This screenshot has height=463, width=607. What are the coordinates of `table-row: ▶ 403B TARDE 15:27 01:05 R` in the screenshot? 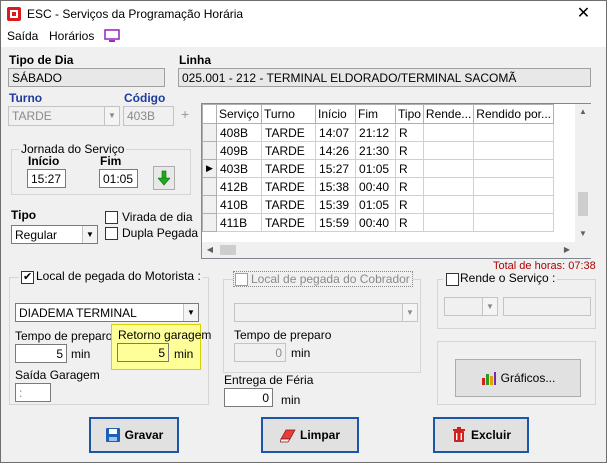 It's located at (378, 168).